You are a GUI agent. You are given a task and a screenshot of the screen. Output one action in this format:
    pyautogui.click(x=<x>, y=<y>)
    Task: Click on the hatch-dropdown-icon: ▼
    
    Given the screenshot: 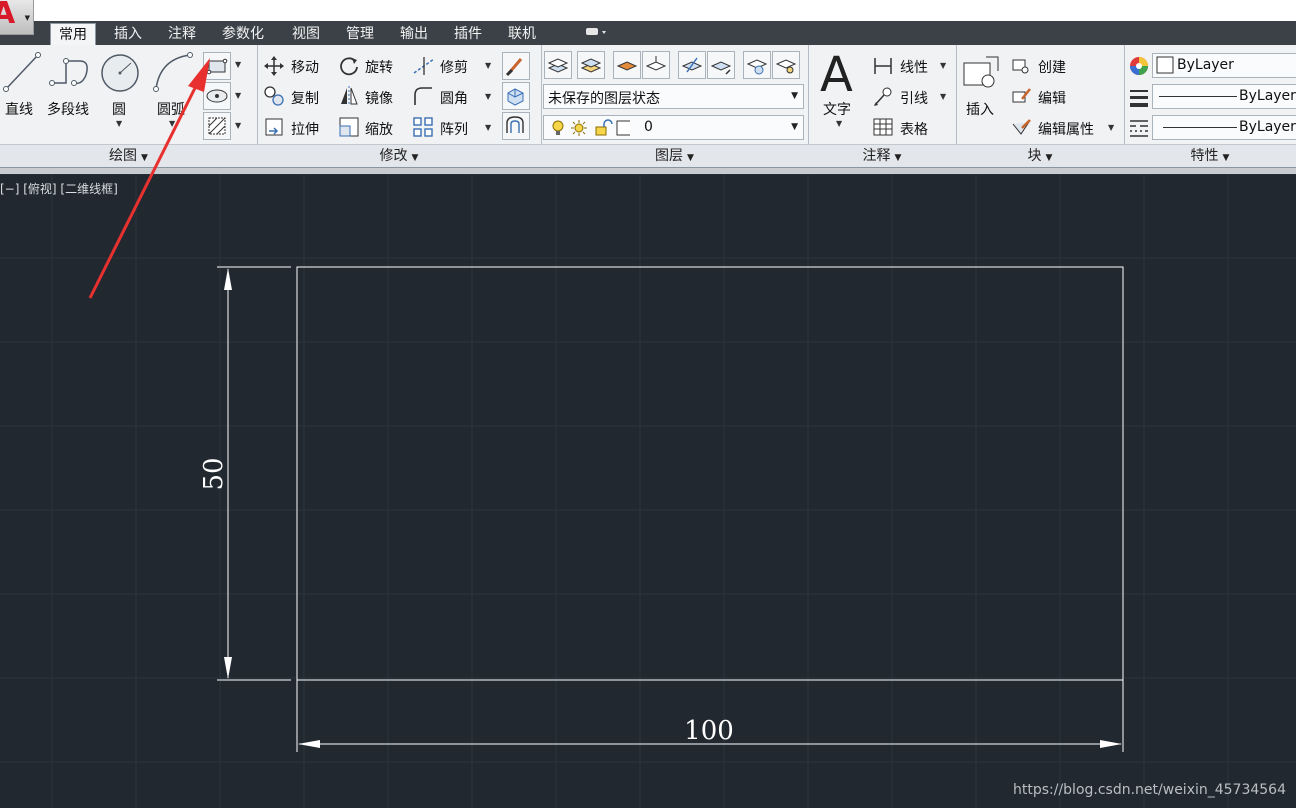 What is the action you would take?
    pyautogui.click(x=238, y=125)
    